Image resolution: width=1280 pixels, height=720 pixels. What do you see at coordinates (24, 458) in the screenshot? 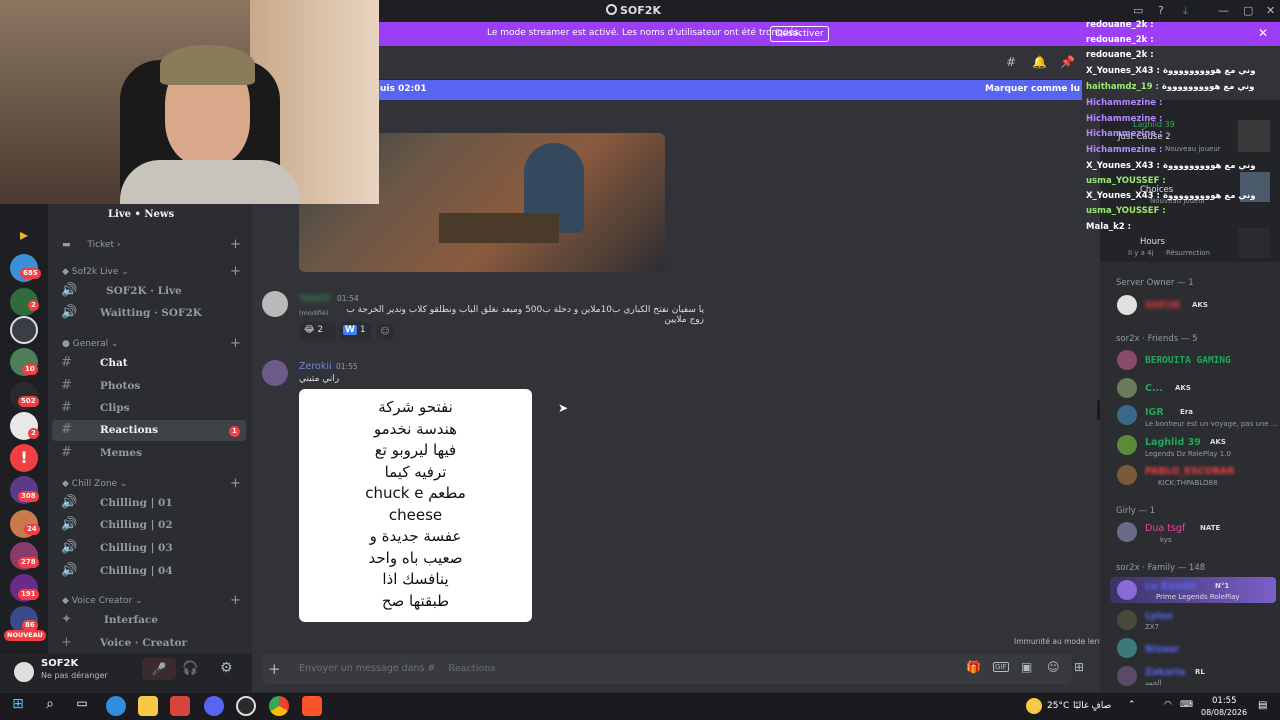
I see `alert-server-icon: !` at bounding box center [24, 458].